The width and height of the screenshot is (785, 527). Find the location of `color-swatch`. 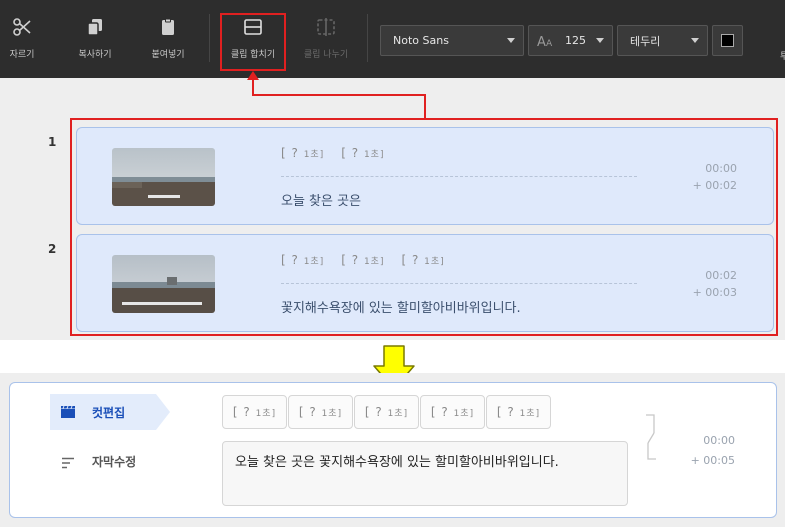

color-swatch is located at coordinates (727, 40).